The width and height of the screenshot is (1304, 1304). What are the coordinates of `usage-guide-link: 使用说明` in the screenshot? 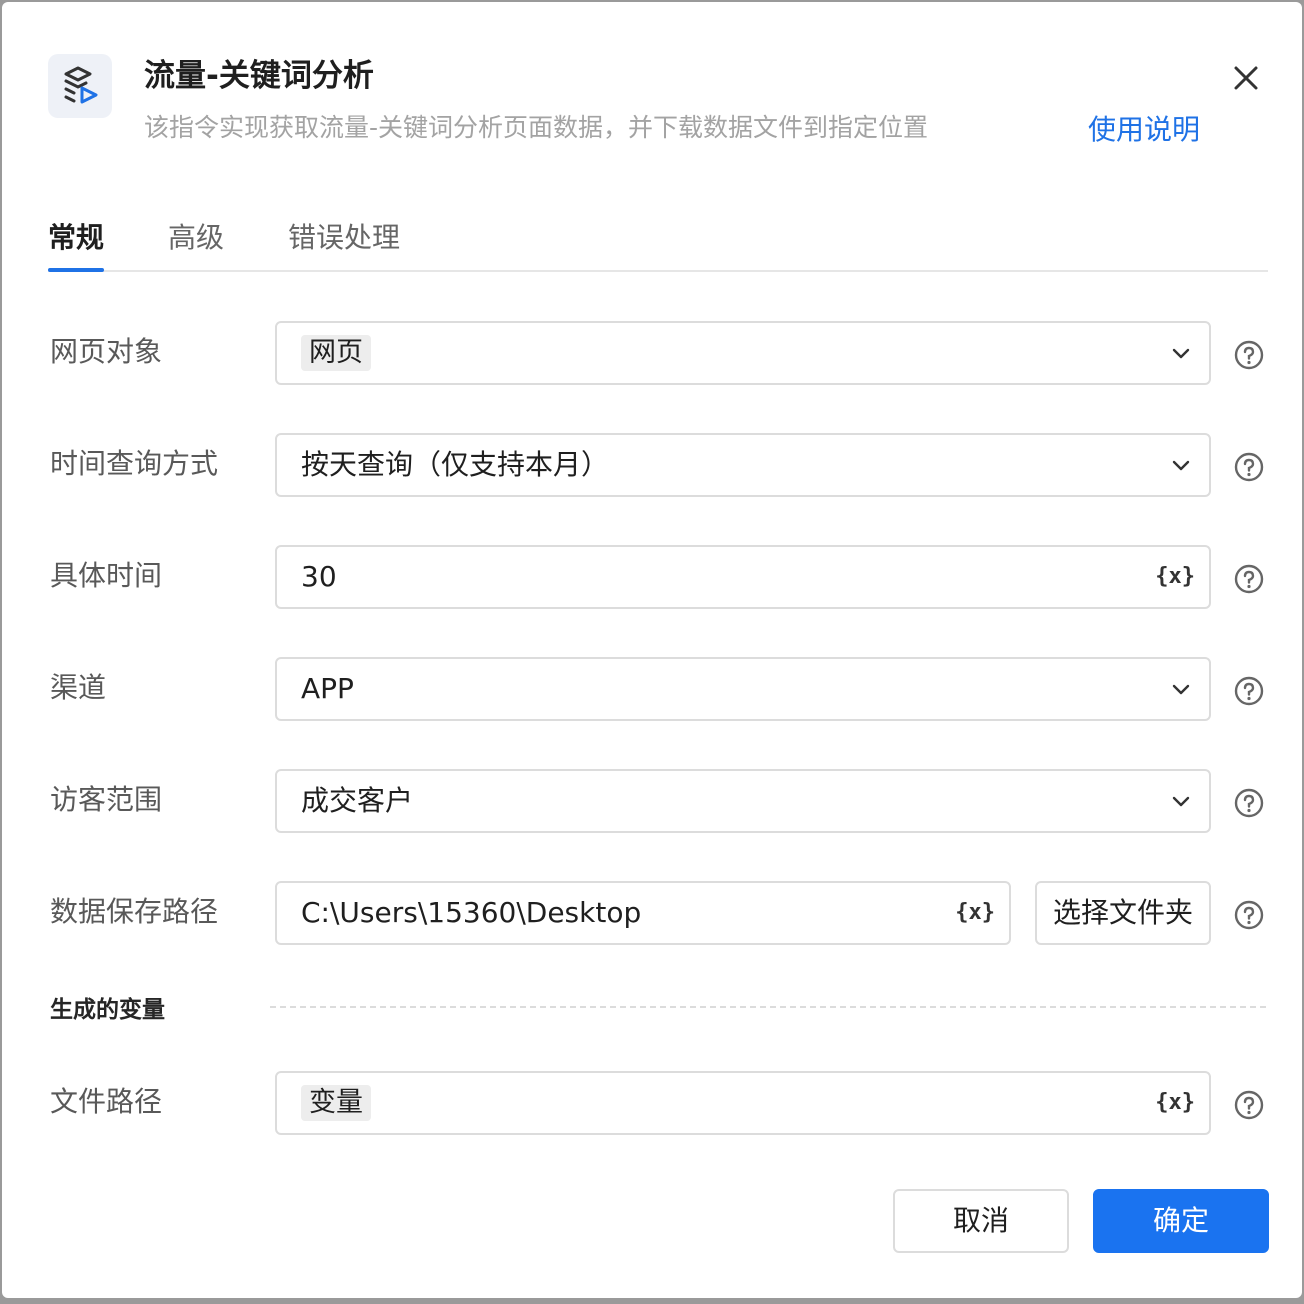 It's located at (1144, 130).